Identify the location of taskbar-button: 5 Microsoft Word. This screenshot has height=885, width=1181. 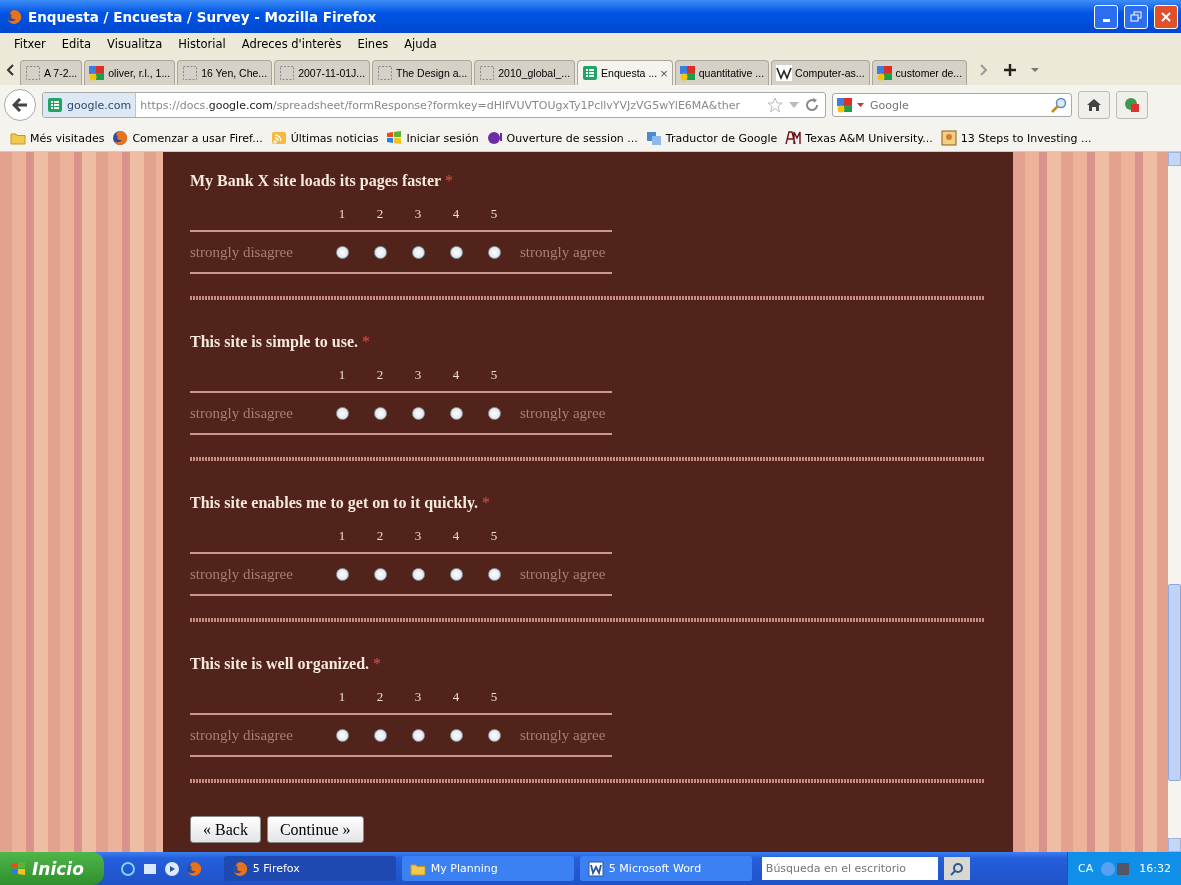
(665, 868).